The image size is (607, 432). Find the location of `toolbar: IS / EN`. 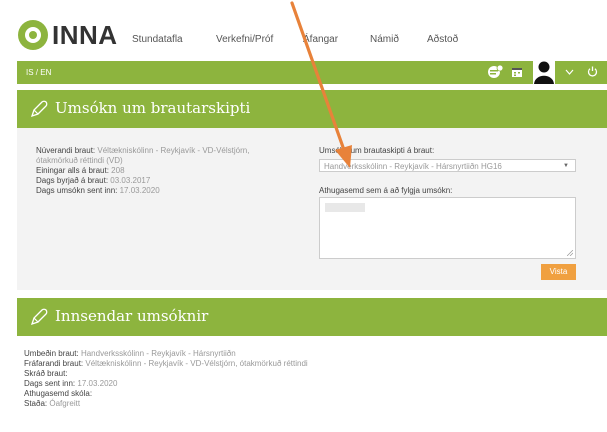

toolbar: IS / EN is located at coordinates (312, 71).